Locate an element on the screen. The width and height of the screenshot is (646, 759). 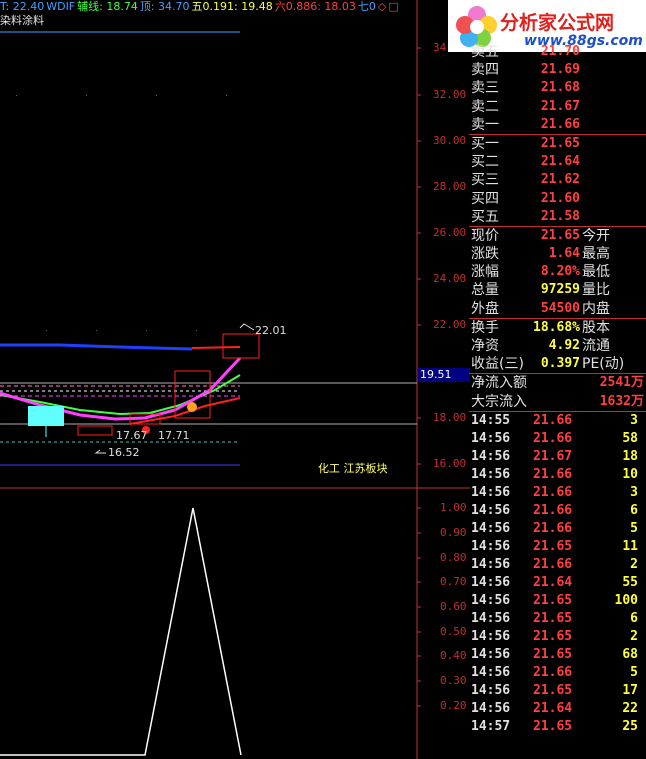
order-row: 买二 21.64 is located at coordinates (557, 162).